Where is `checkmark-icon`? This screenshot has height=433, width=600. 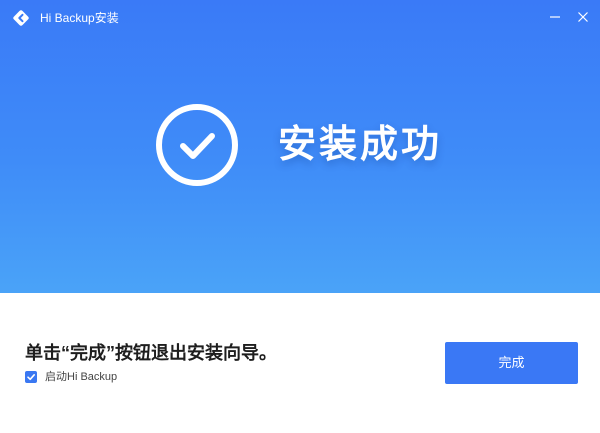
checkmark-icon is located at coordinates (31, 377).